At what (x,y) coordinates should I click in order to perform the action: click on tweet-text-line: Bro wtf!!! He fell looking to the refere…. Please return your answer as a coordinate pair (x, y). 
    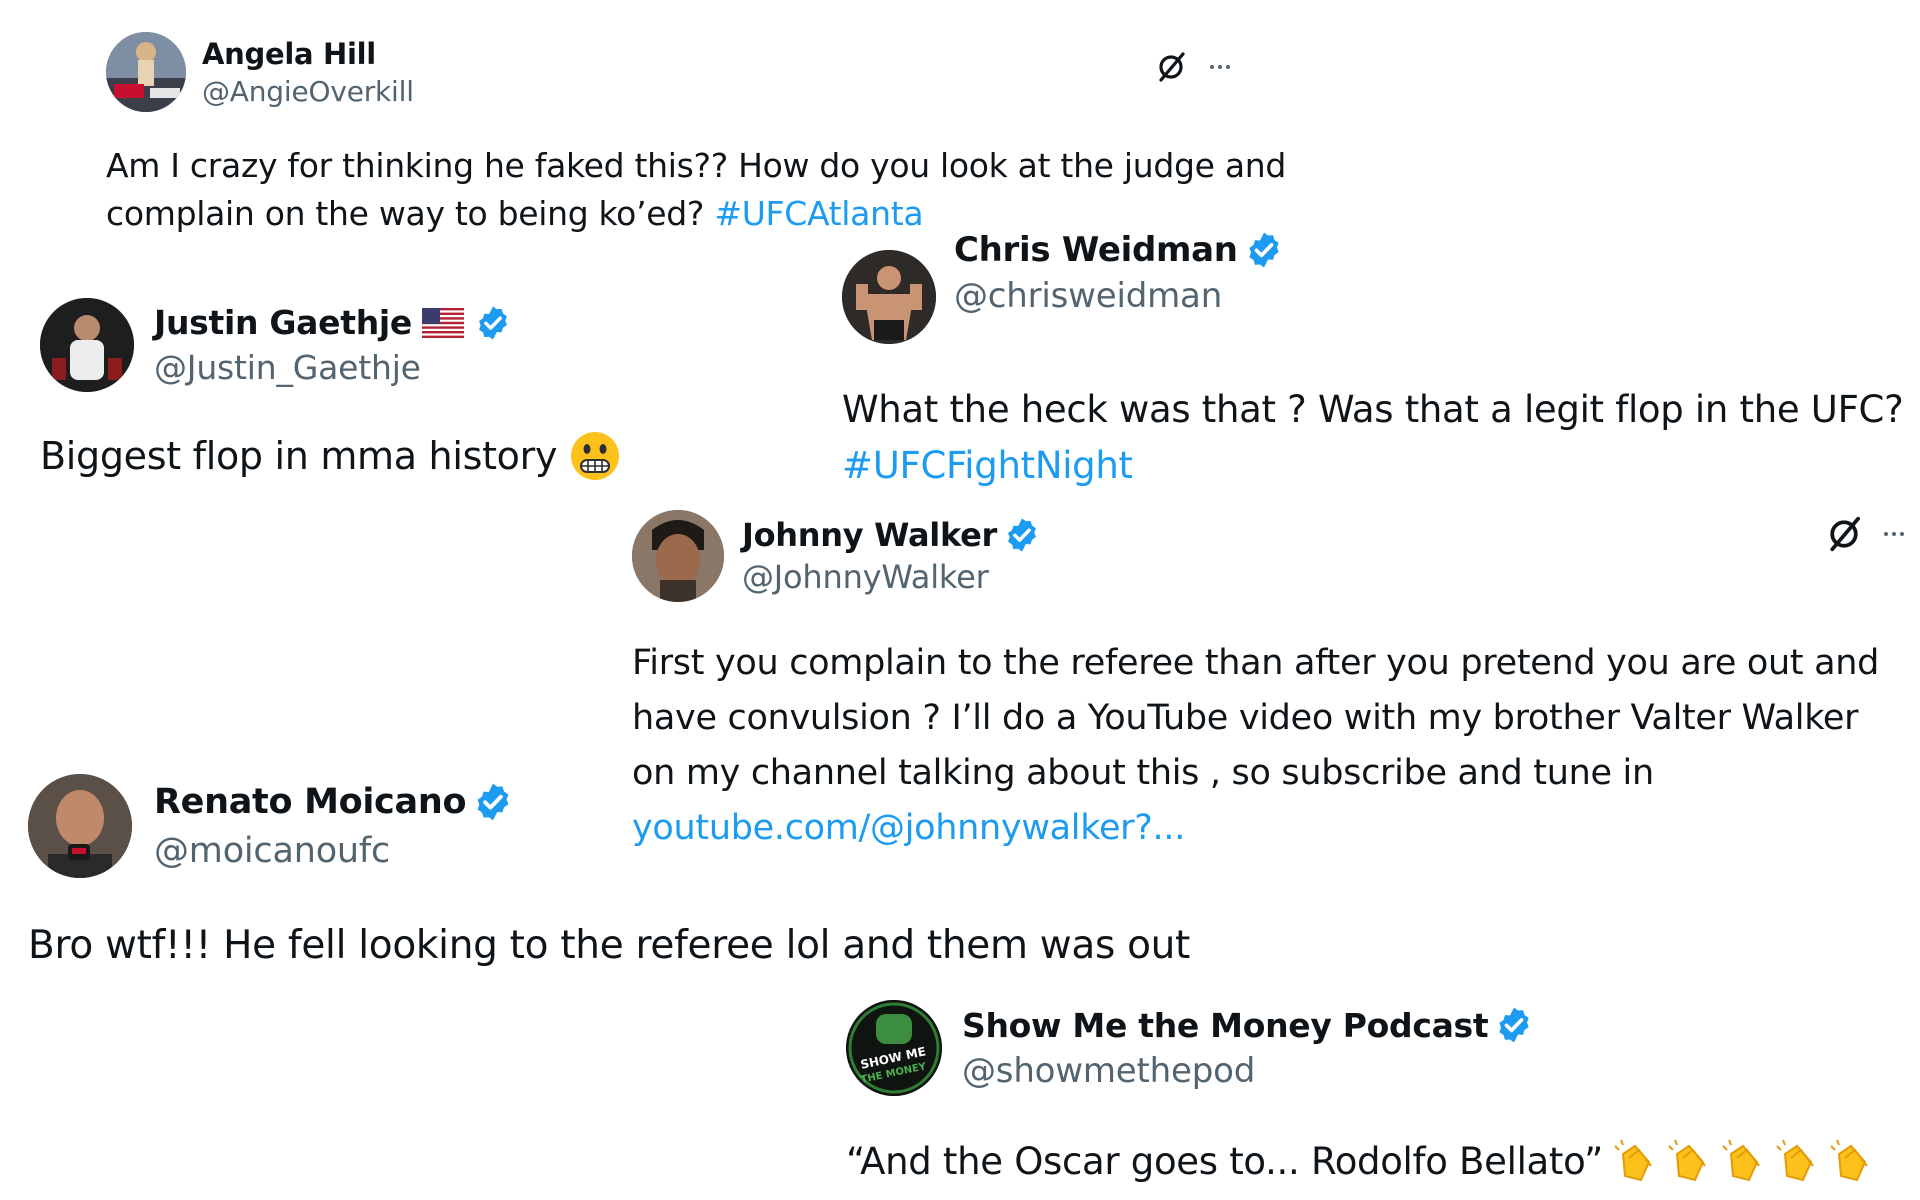
    Looking at the image, I should click on (609, 945).